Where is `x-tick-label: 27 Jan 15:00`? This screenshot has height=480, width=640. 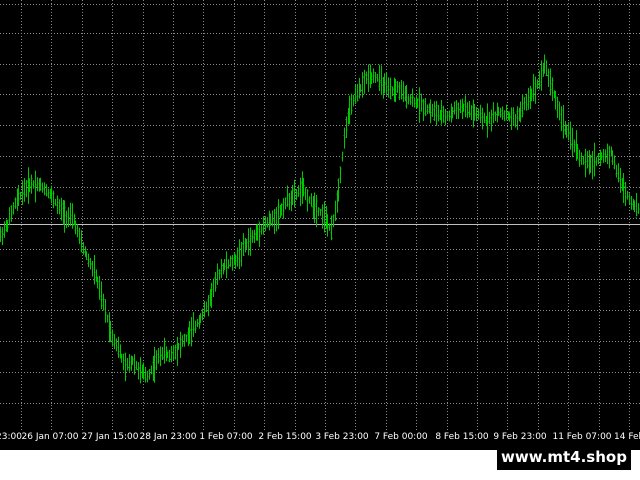 x-tick-label: 27 Jan 15:00 is located at coordinates (110, 437).